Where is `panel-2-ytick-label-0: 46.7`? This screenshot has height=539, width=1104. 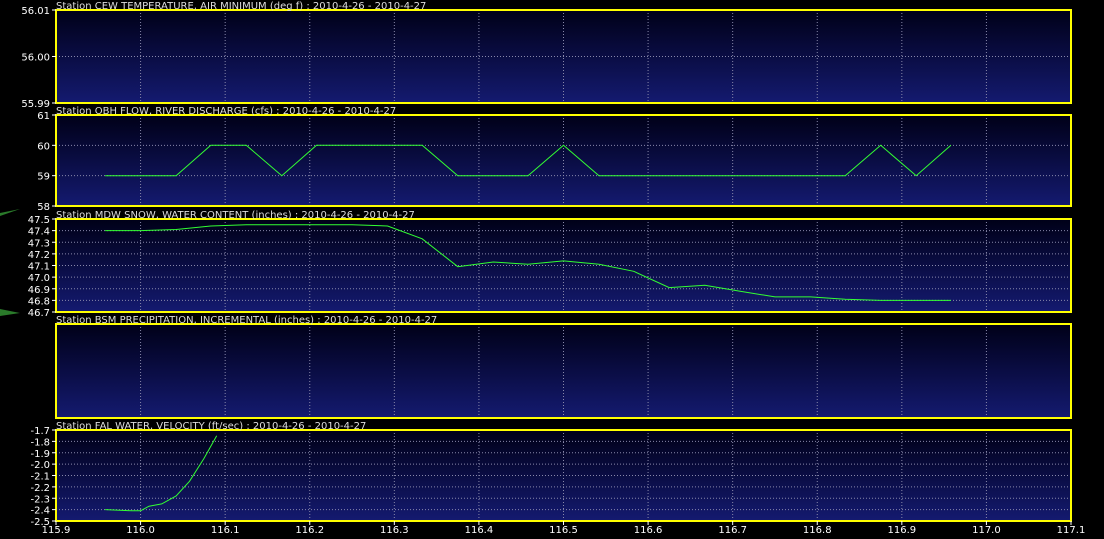
panel-2-ytick-label-0: 46.7 is located at coordinates (39, 313).